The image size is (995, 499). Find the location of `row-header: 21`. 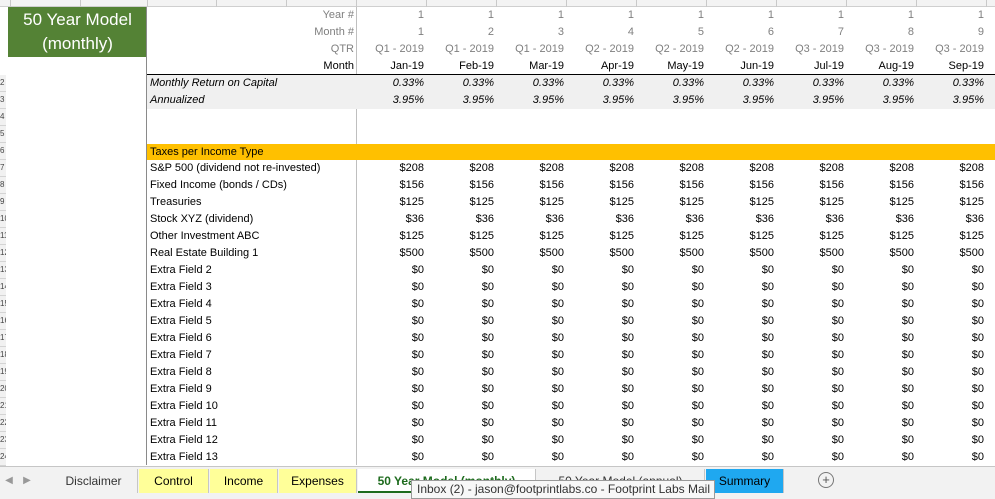

row-header: 21 is located at coordinates (3, 406).